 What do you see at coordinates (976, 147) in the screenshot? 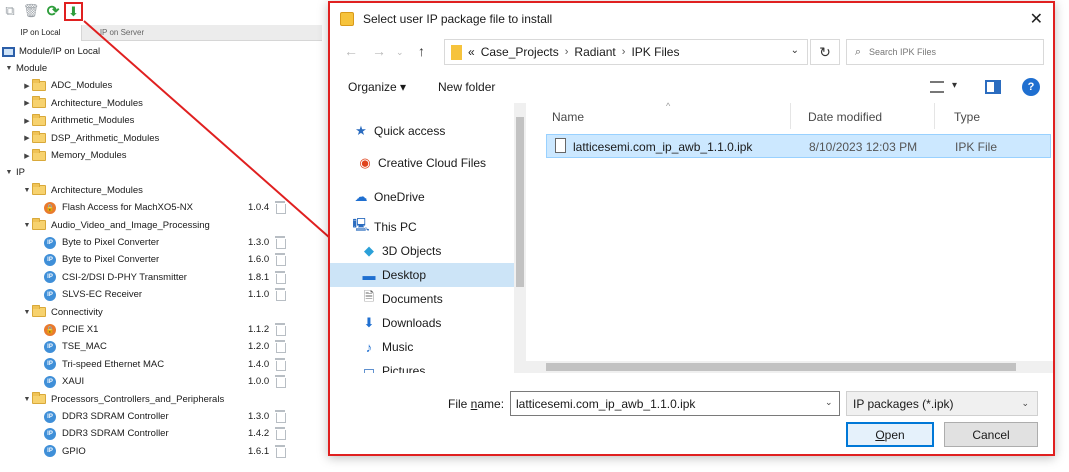
I see `file-type: IPK File` at bounding box center [976, 147].